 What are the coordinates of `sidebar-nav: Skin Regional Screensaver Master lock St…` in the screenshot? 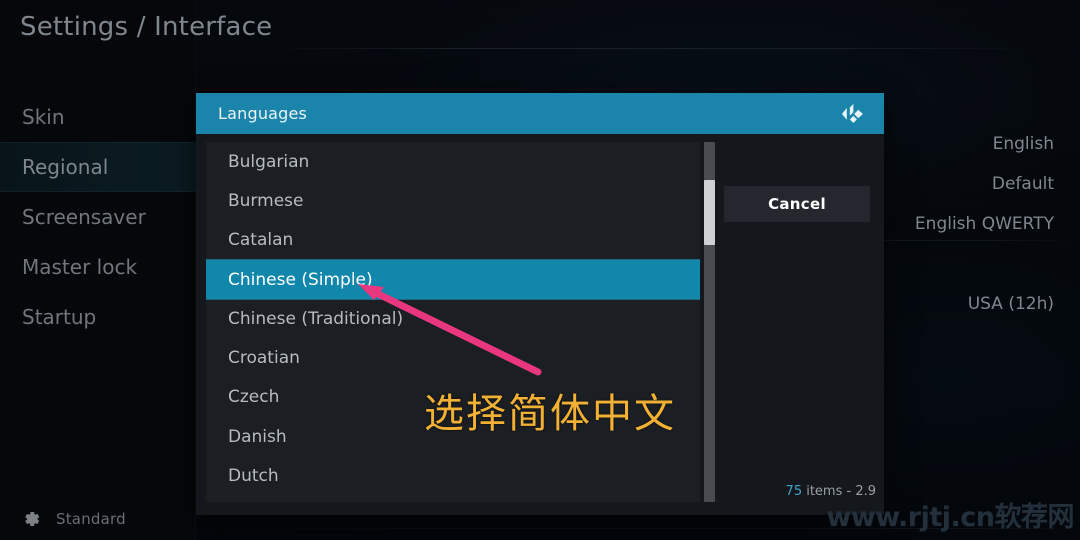 It's located at (98, 217).